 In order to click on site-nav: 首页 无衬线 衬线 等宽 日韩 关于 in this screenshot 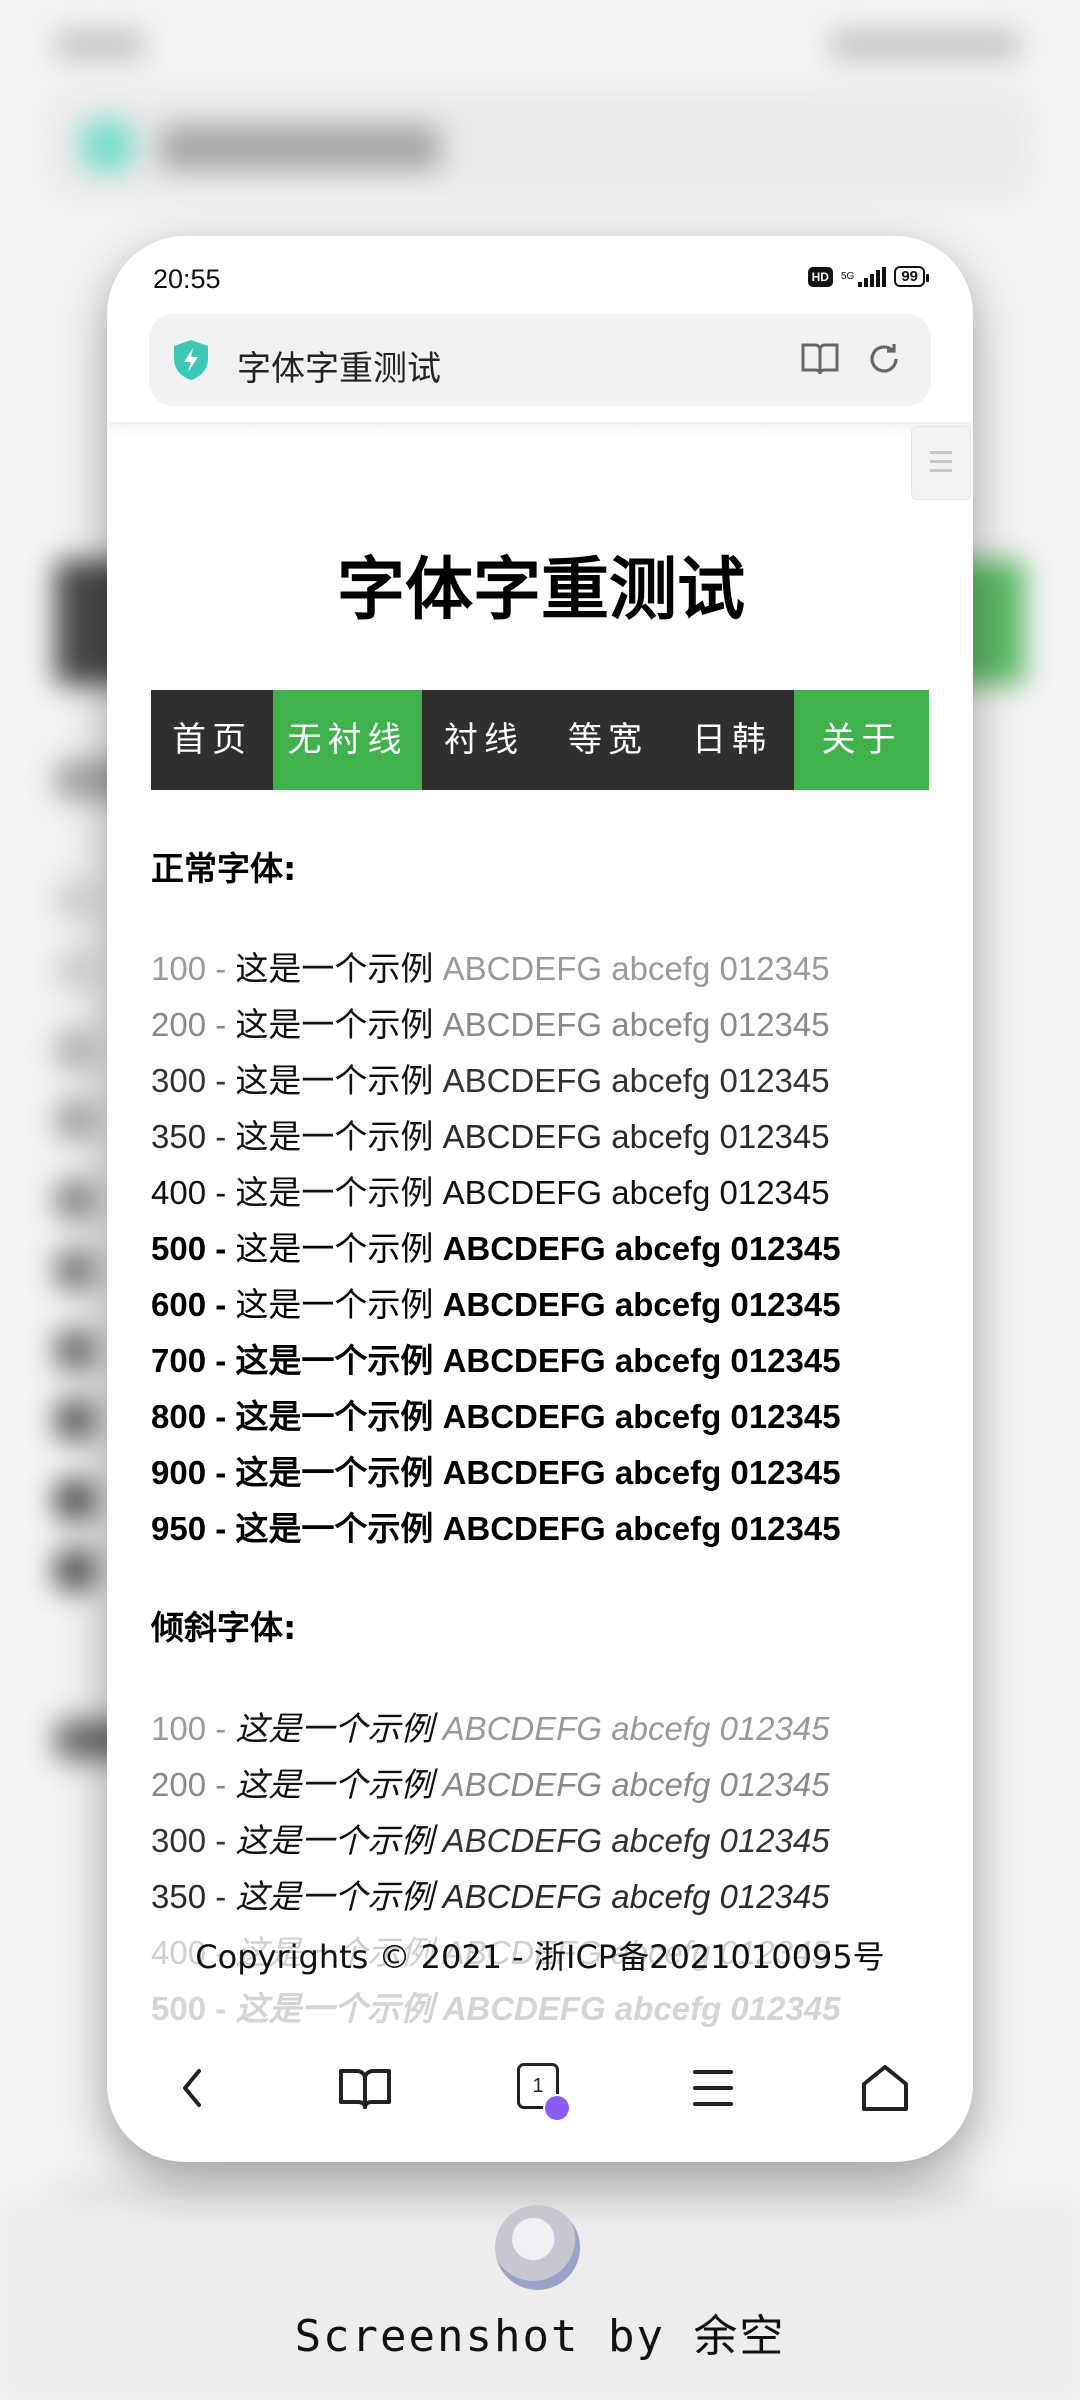, I will do `click(540, 740)`.